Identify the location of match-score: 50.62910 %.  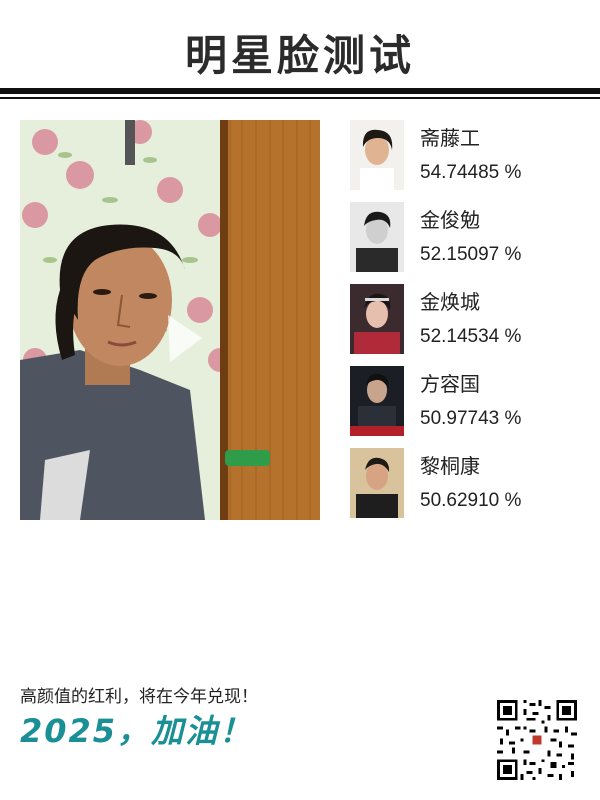
(471, 500).